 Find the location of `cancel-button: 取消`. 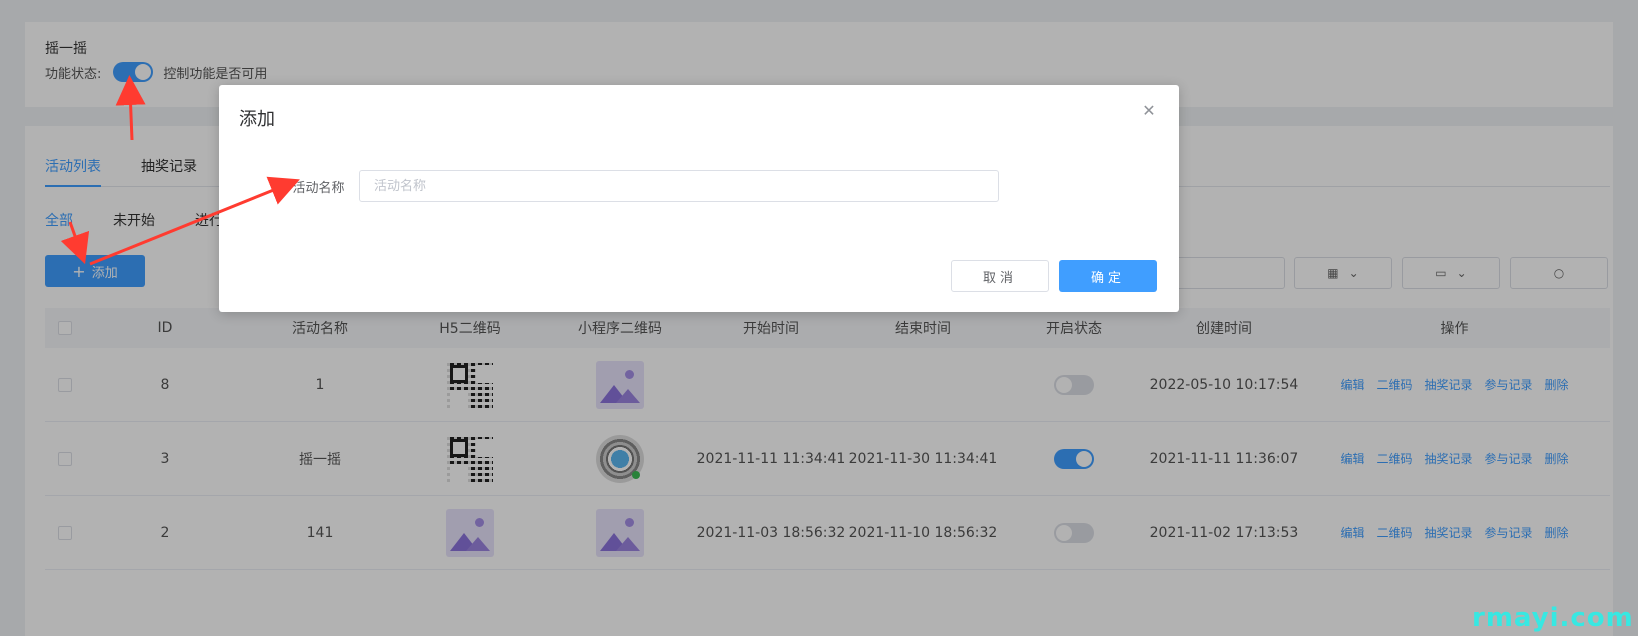

cancel-button: 取消 is located at coordinates (1000, 276).